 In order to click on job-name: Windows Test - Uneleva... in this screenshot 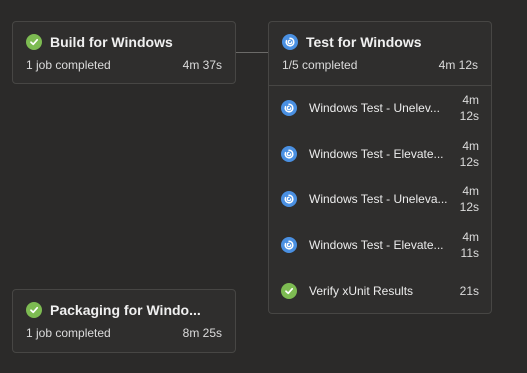, I will do `click(378, 199)`.